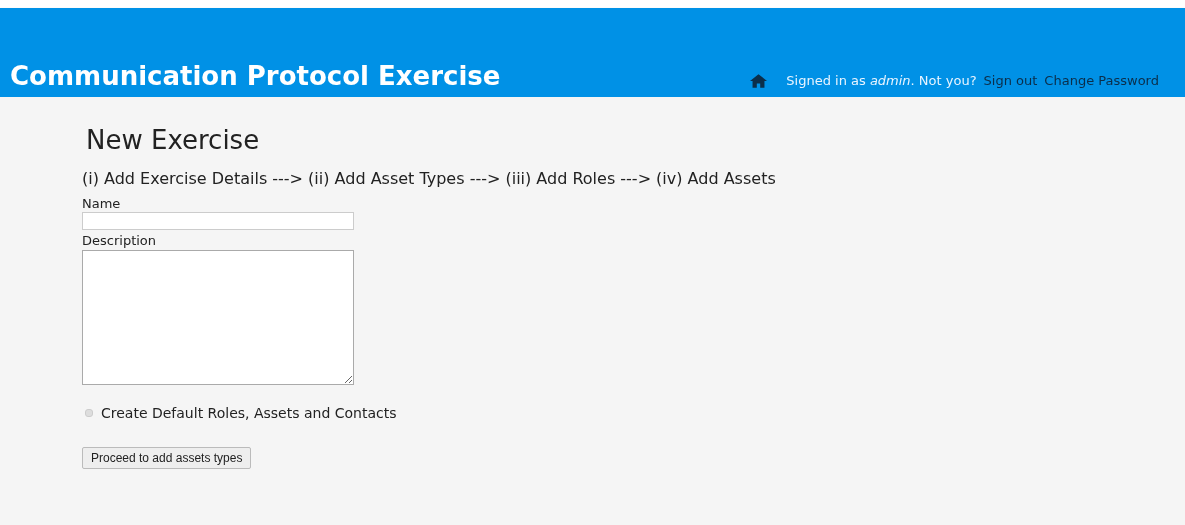 The width and height of the screenshot is (1185, 525). Describe the element at coordinates (101, 203) in the screenshot. I see `field-label: Name` at that location.